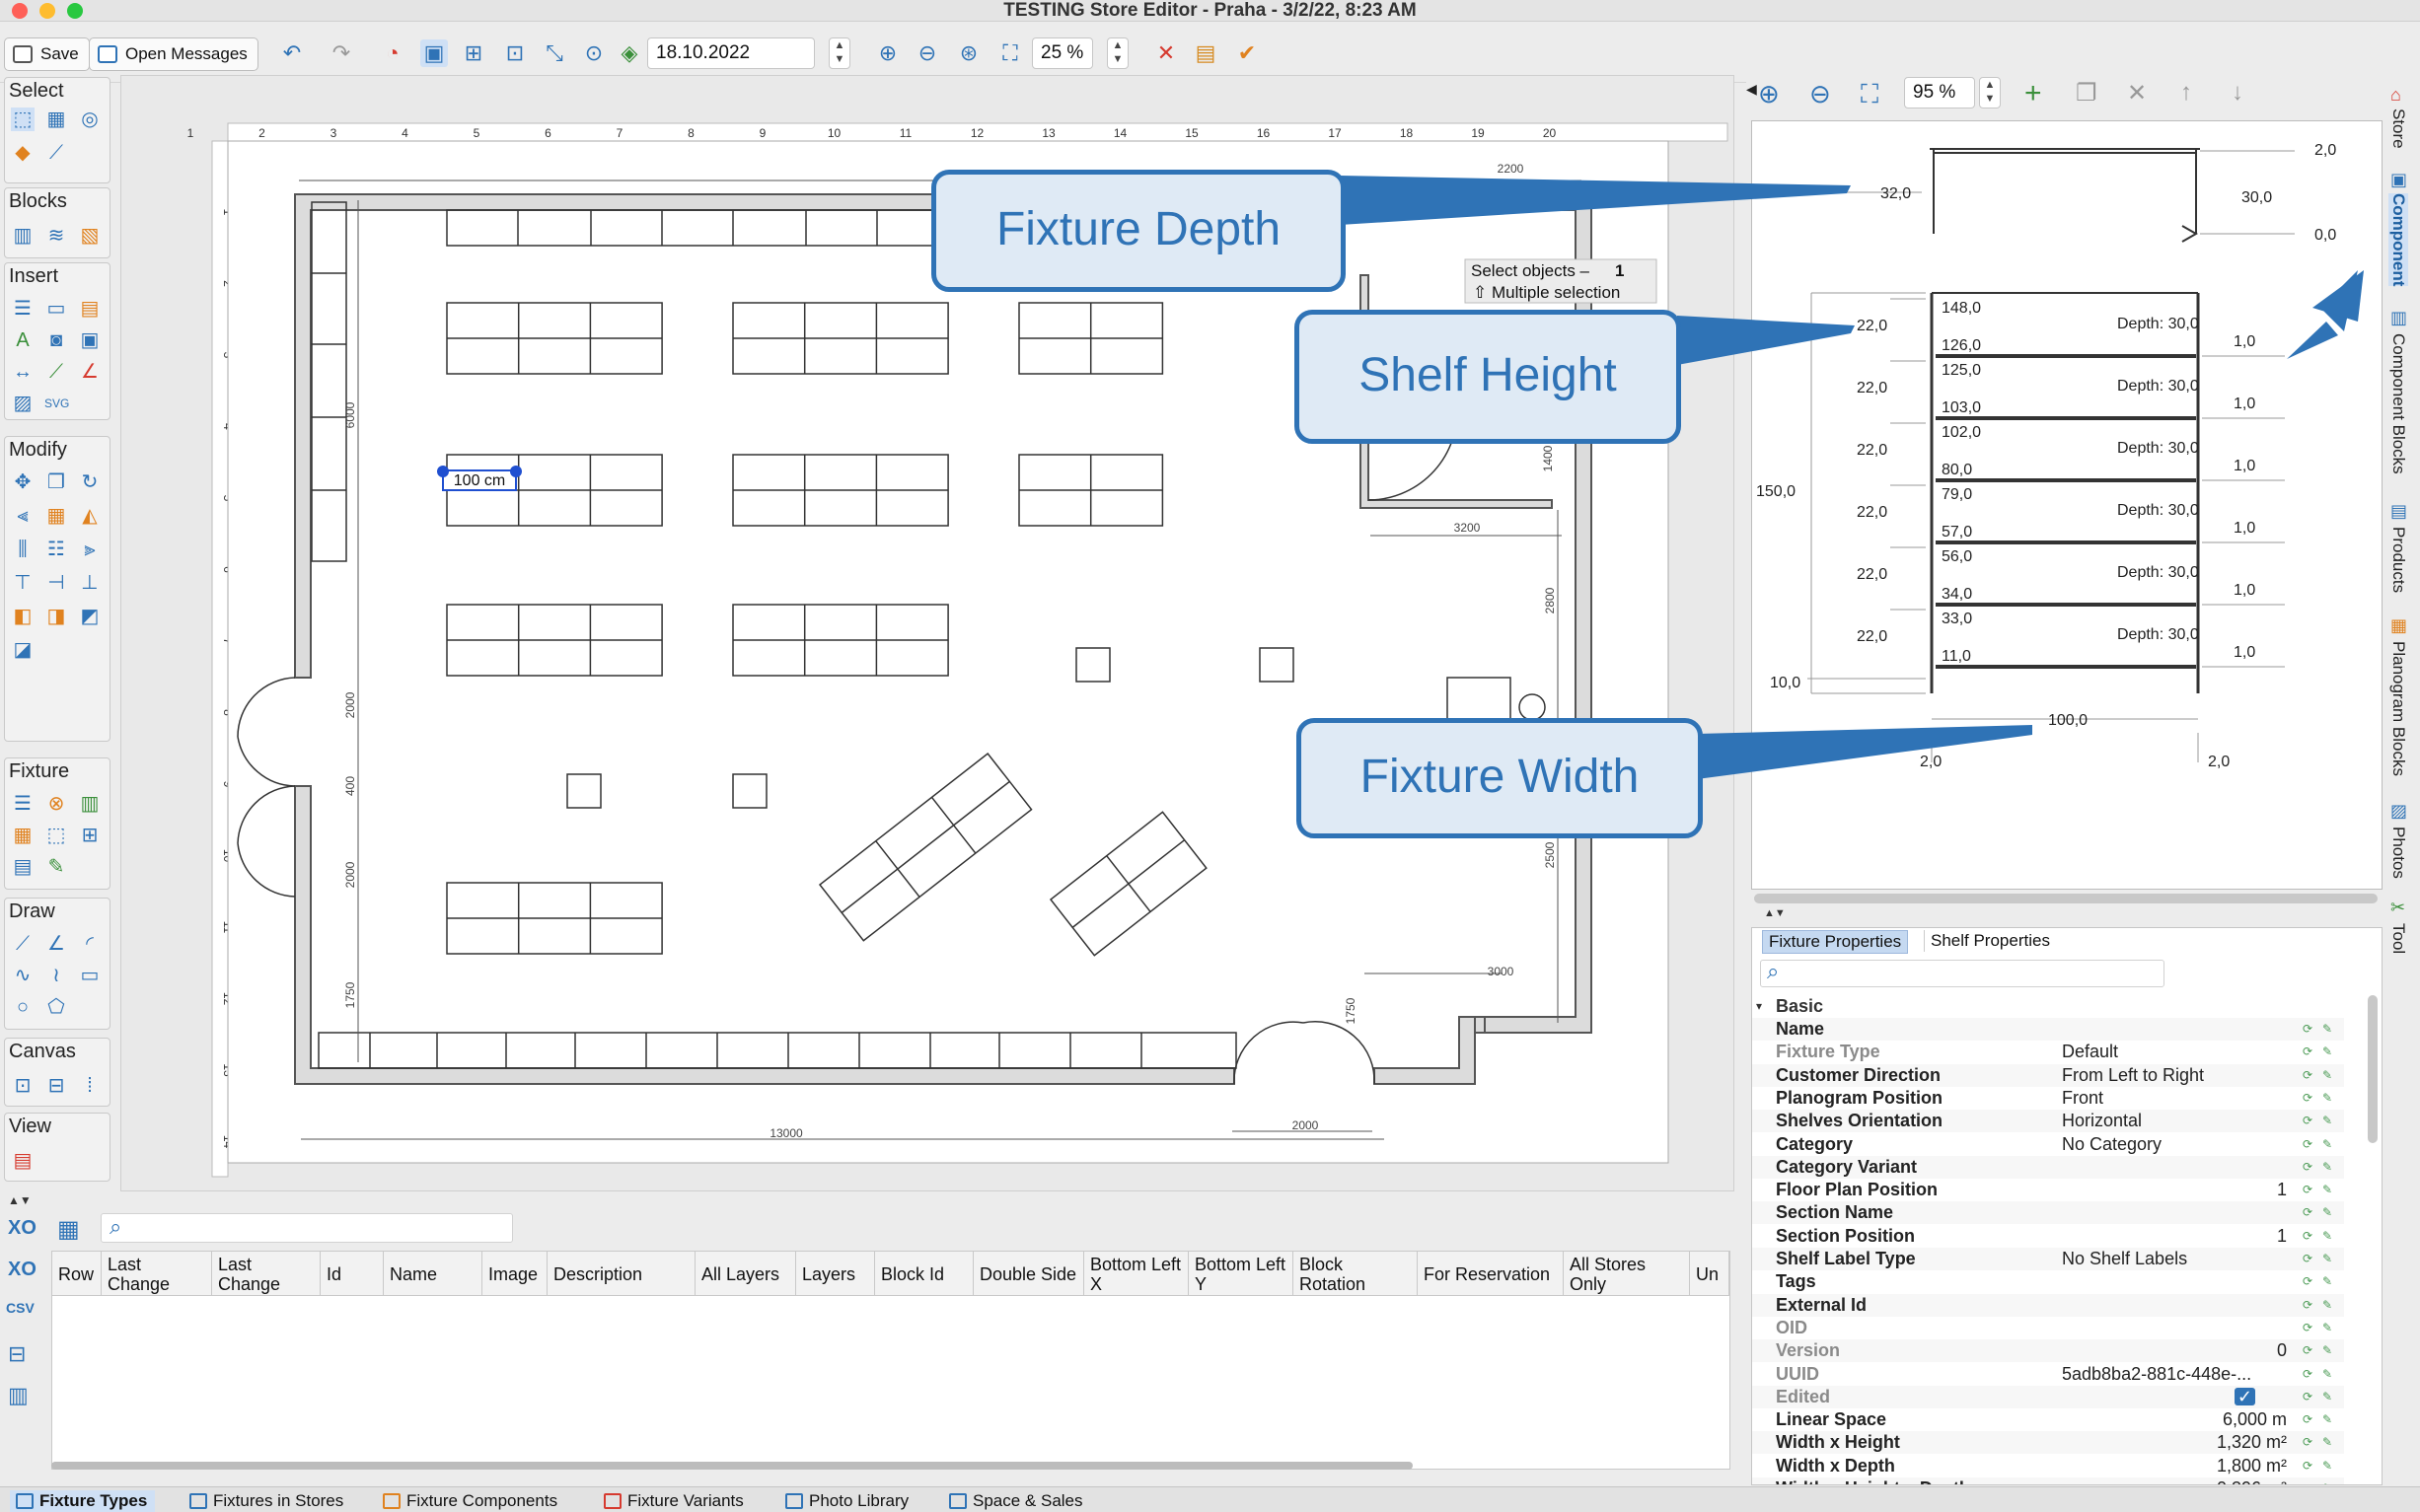  I want to click on draw-spline-icon: ≀, so click(56, 975).